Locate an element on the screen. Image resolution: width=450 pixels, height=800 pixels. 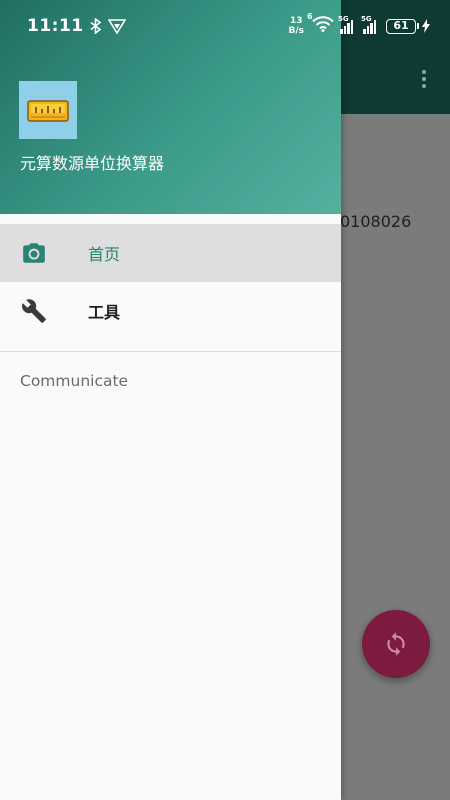
nav-item-label: 工具 is located at coordinates (104, 312).